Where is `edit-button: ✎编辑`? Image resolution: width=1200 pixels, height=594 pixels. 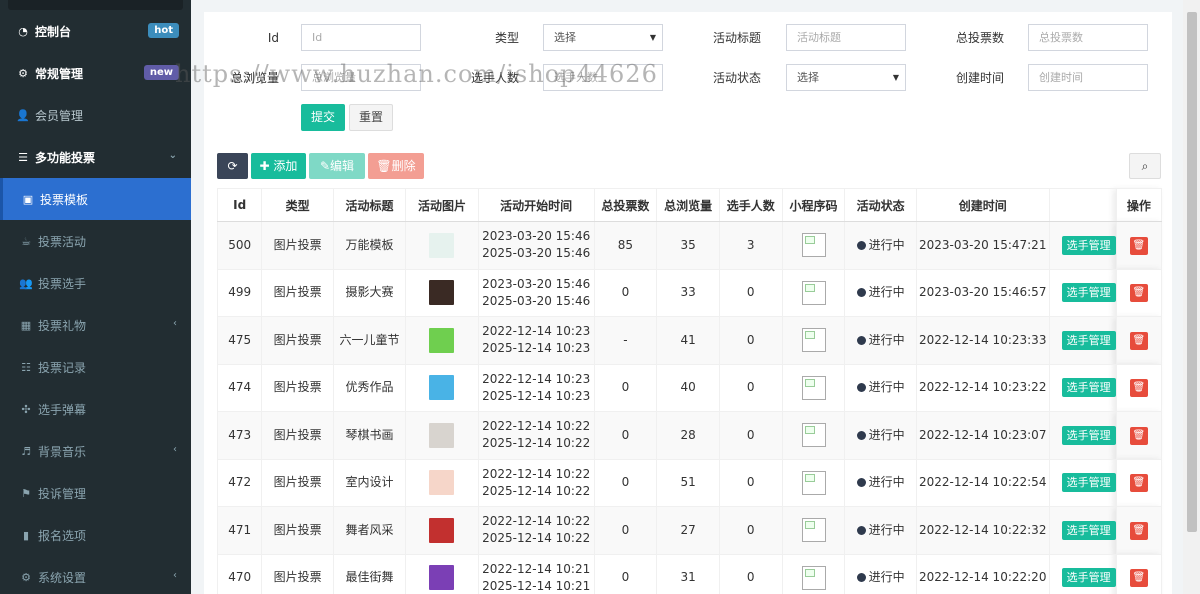
edit-button: ✎编辑 is located at coordinates (337, 166).